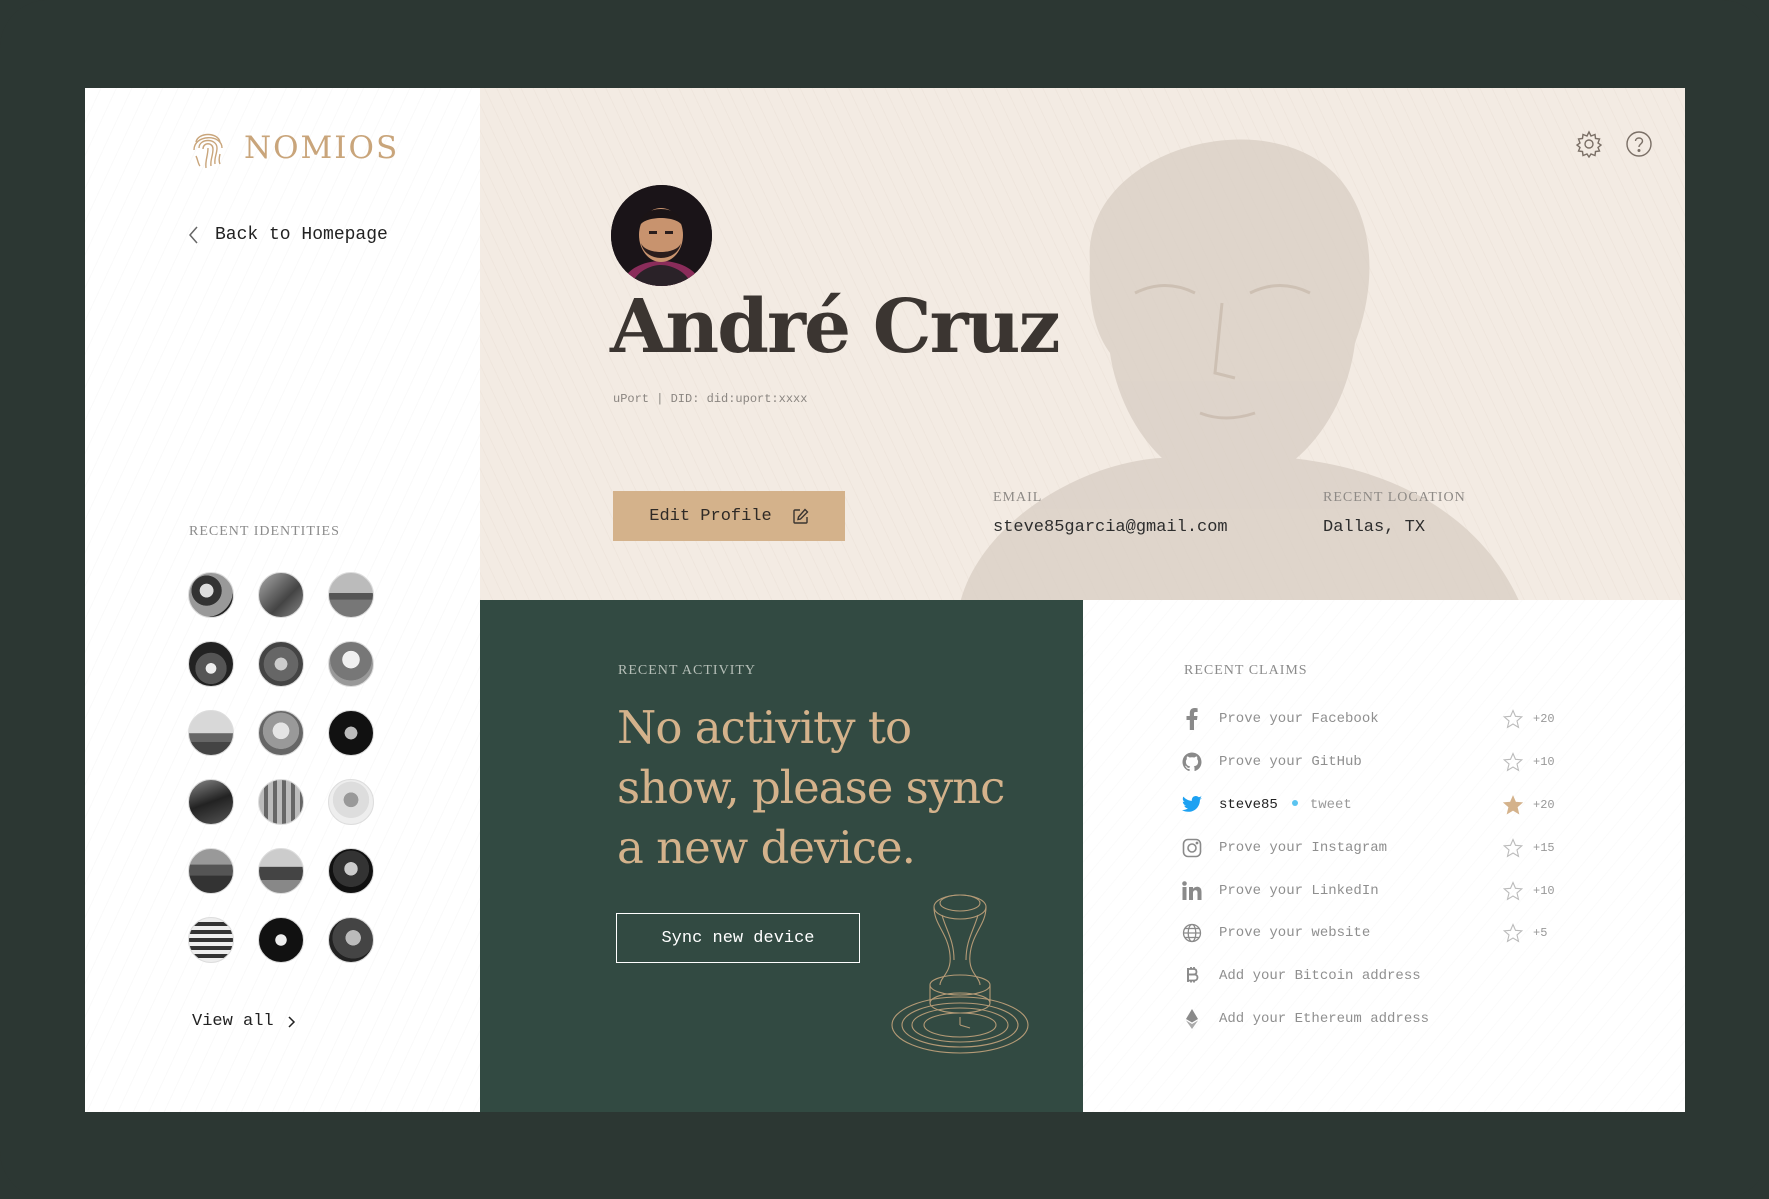 The width and height of the screenshot is (1769, 1199). What do you see at coordinates (1248, 804) in the screenshot?
I see `twitter-handle: steve85` at bounding box center [1248, 804].